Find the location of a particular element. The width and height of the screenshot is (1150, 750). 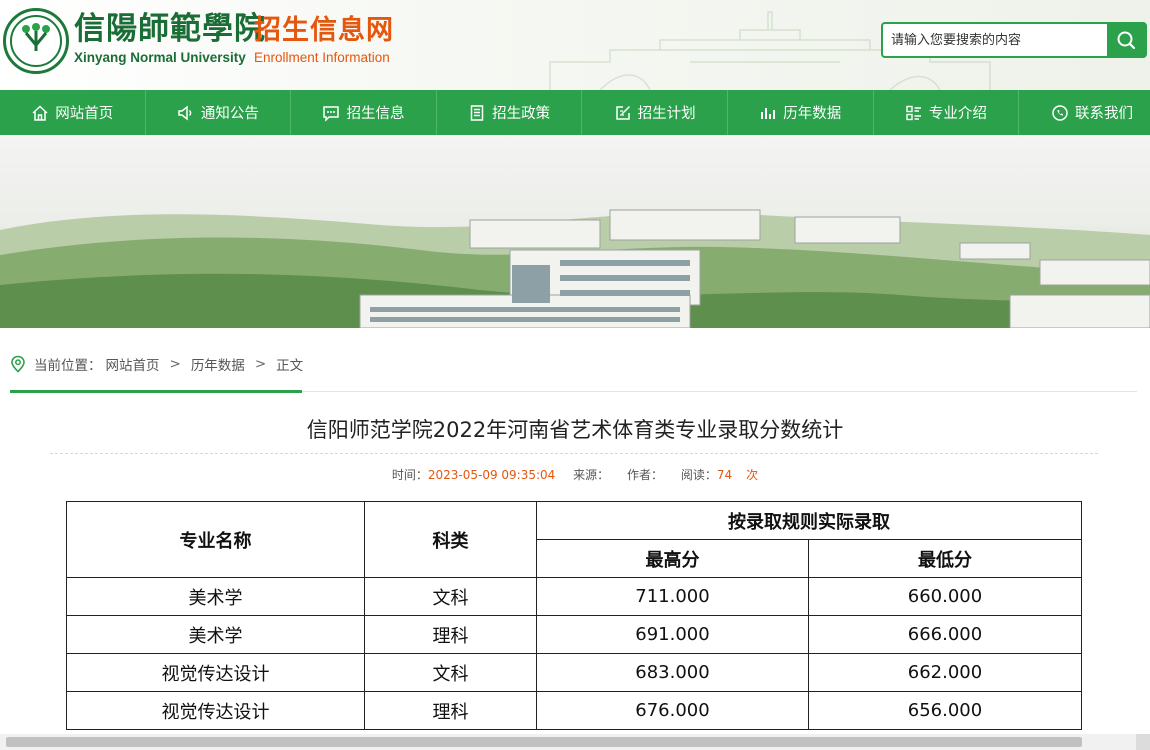

search-icon is located at coordinates (1126, 40).